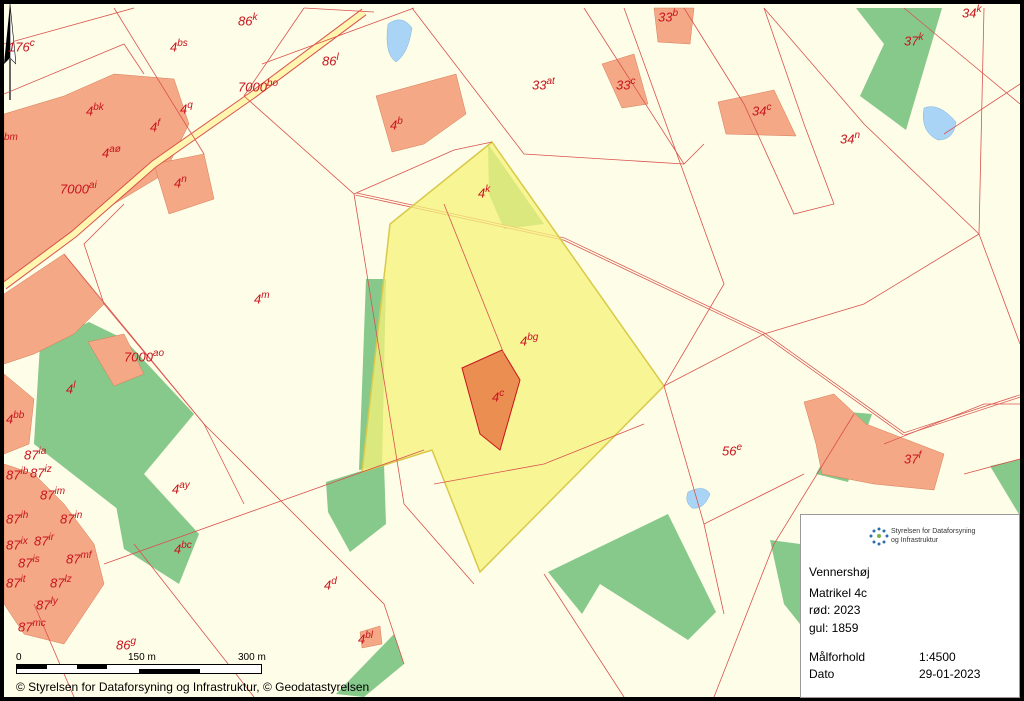 The image size is (1024, 701). I want to click on parcel-label-87im: 87im, so click(52, 494).